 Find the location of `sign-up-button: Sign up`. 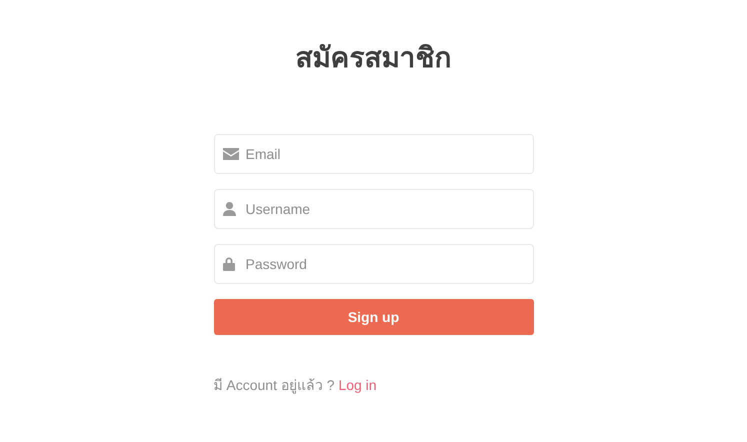

sign-up-button: Sign up is located at coordinates (374, 317).